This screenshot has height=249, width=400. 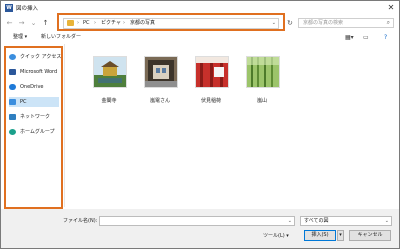 I want to click on tools-menu: ツール(L) ▾, so click(x=276, y=236).